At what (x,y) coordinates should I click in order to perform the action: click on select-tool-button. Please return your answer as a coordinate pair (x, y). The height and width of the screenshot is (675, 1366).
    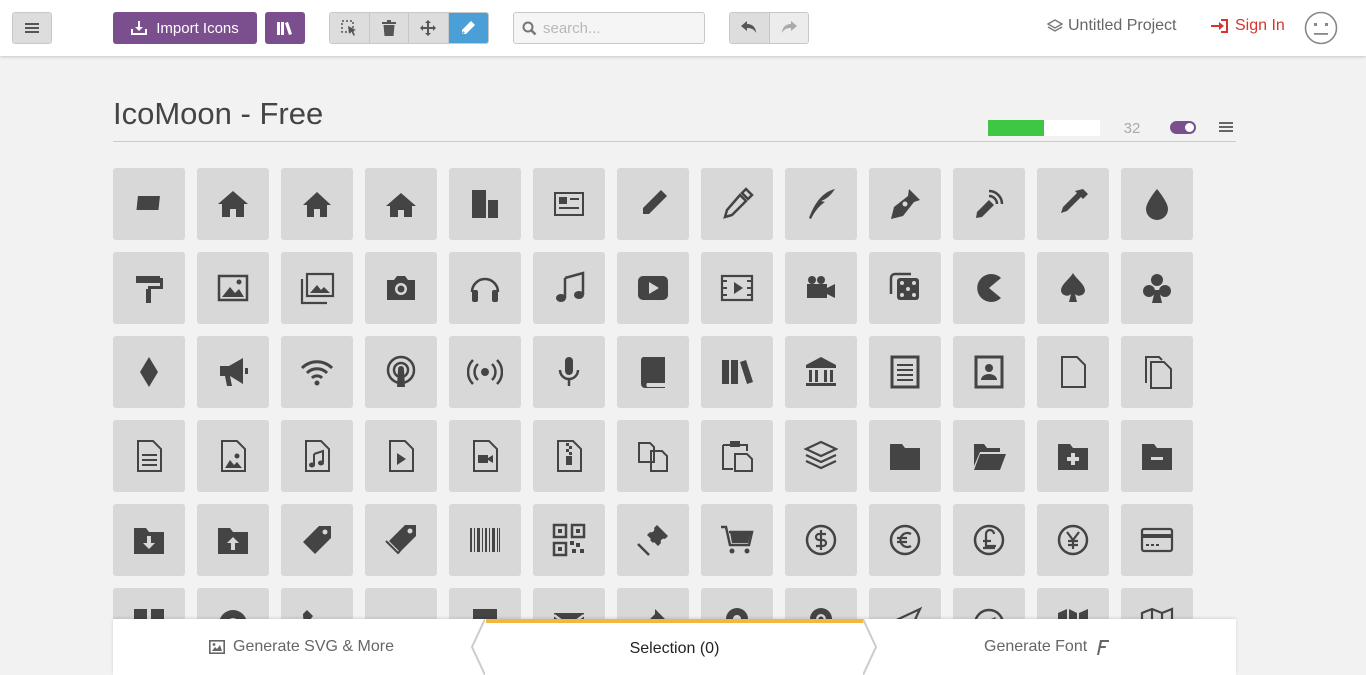
    Looking at the image, I should click on (350, 28).